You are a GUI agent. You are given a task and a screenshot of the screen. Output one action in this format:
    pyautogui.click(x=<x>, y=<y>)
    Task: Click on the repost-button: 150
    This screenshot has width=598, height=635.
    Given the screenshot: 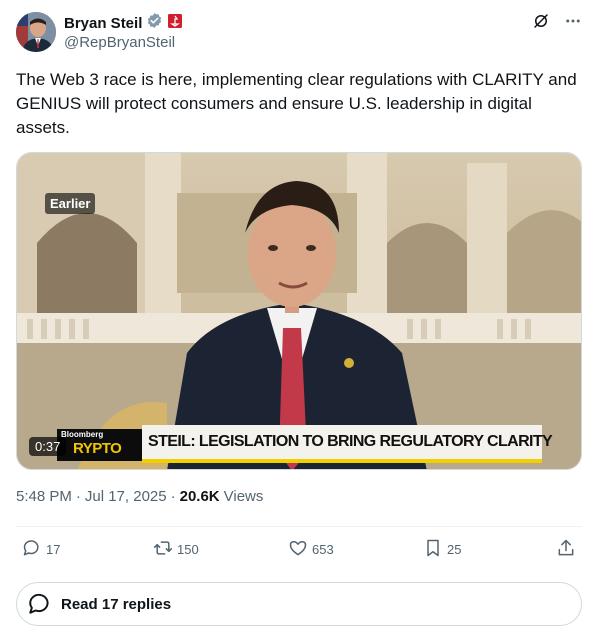 What is the action you would take?
    pyautogui.click(x=176, y=549)
    